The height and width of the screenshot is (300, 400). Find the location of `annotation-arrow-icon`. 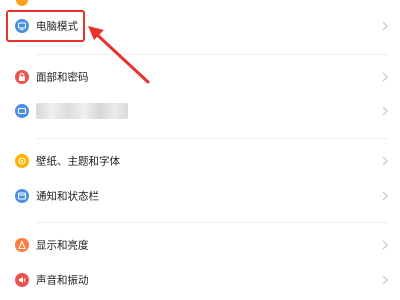

annotation-arrow-icon is located at coordinates (119, 55).